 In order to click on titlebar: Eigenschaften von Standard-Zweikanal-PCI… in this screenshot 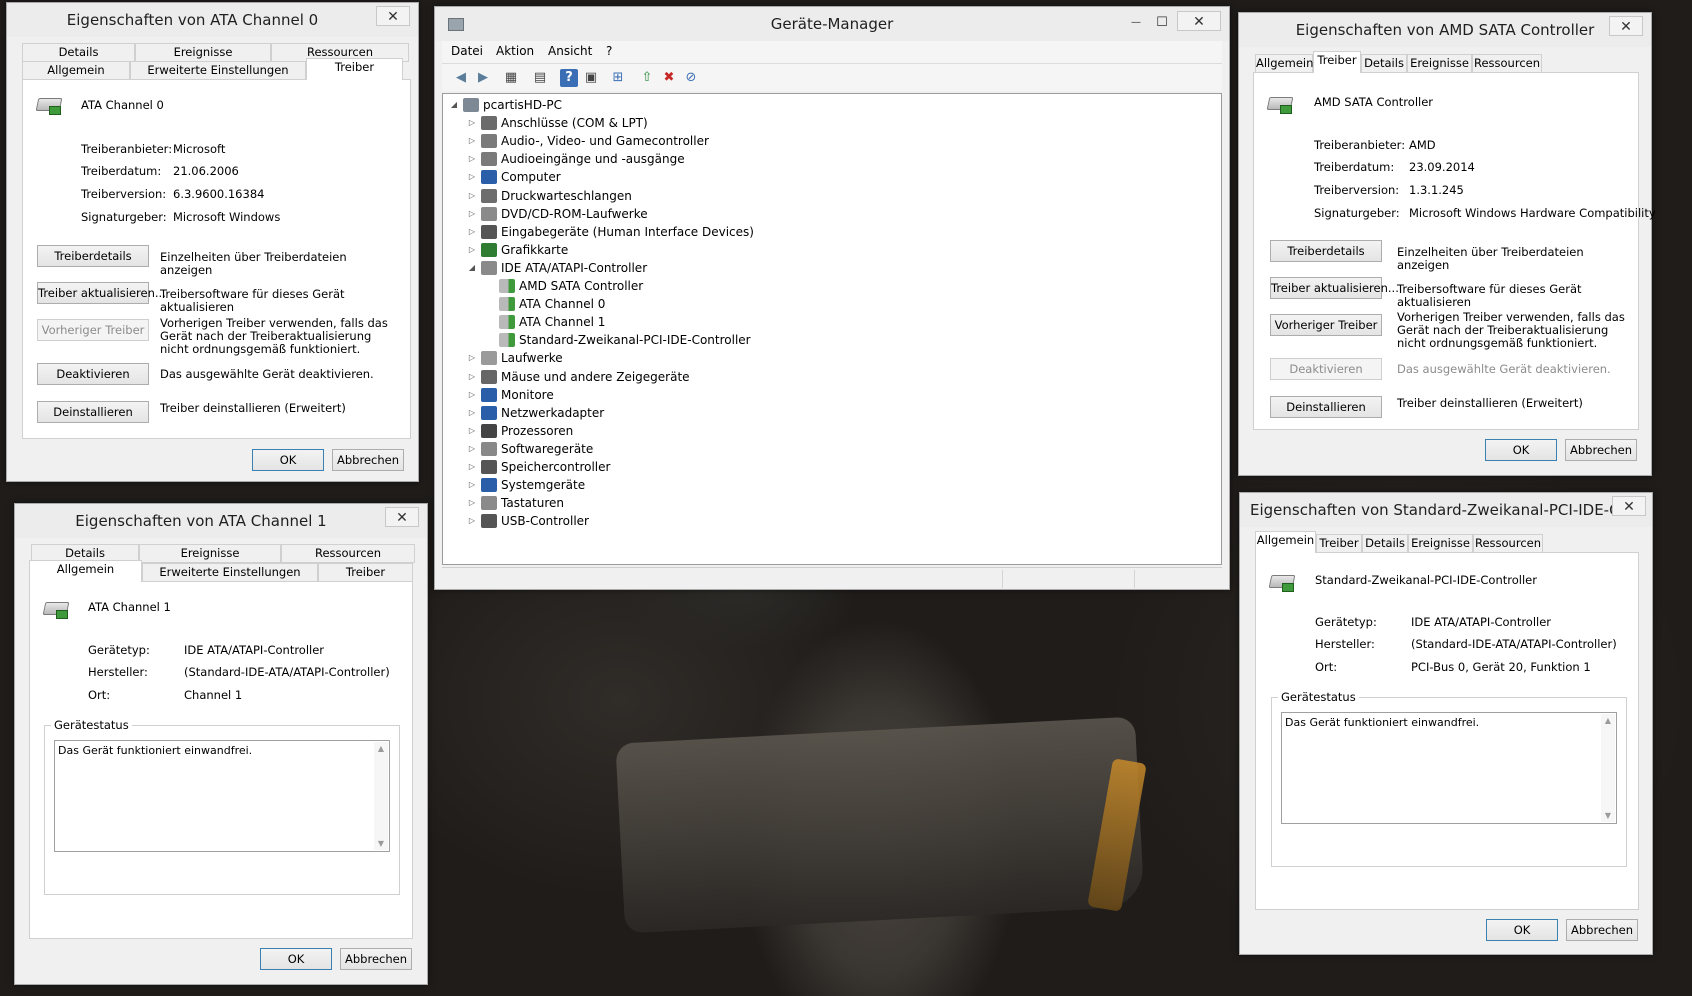, I will do `click(1446, 510)`.